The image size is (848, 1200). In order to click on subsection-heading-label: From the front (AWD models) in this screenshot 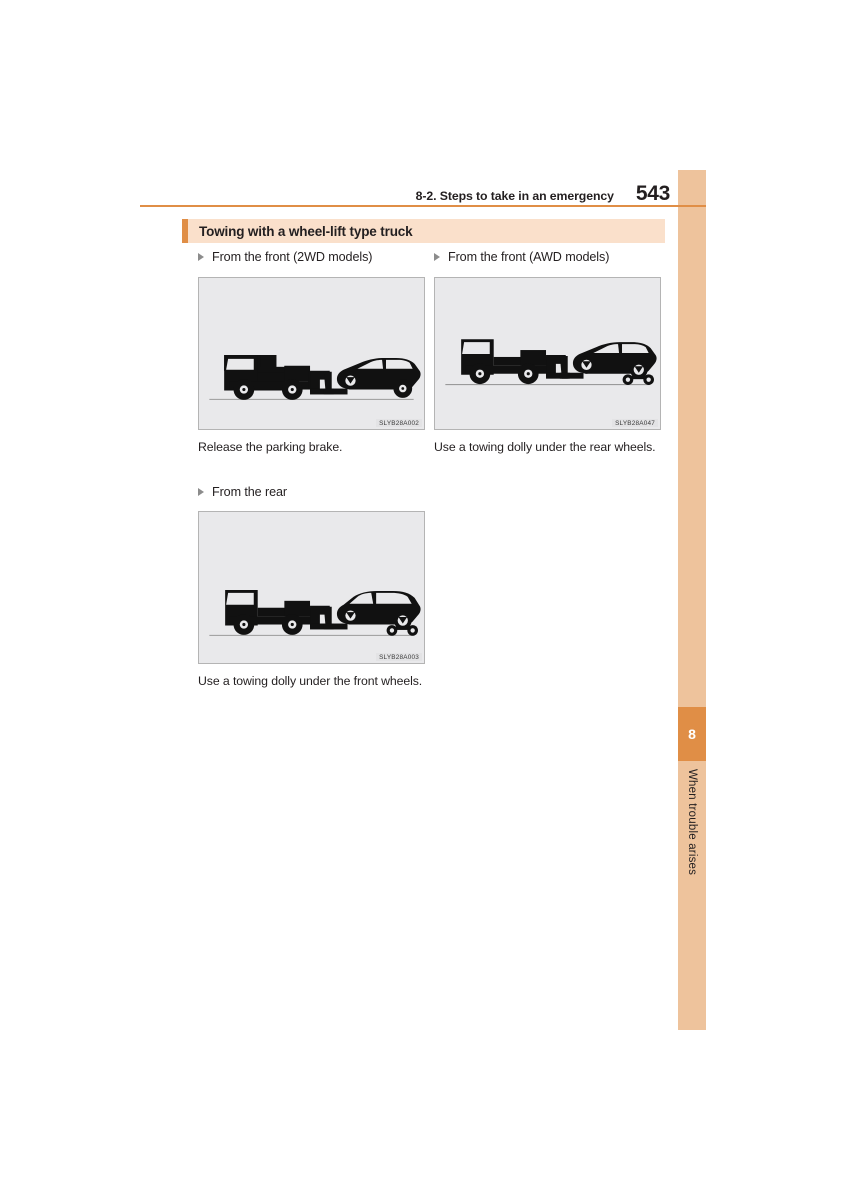, I will do `click(529, 257)`.